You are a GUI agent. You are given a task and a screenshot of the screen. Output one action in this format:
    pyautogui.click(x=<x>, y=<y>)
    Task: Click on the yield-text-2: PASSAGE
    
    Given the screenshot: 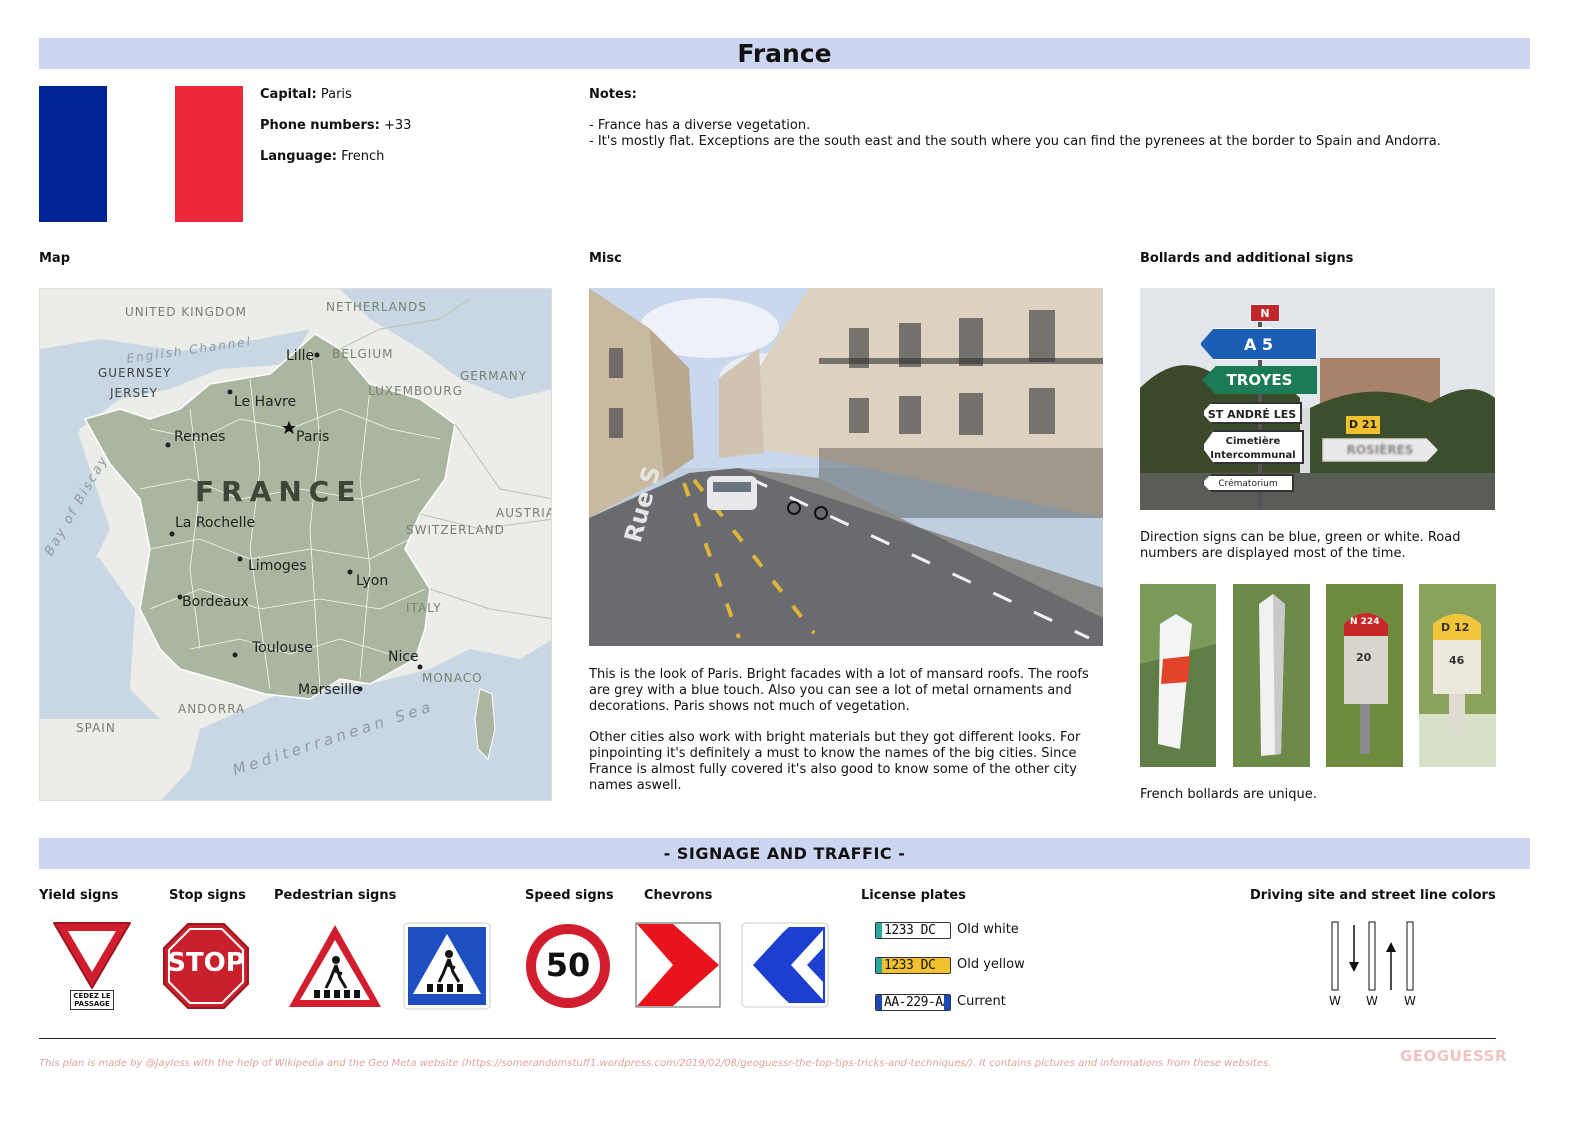 What is the action you would take?
    pyautogui.click(x=92, y=1004)
    